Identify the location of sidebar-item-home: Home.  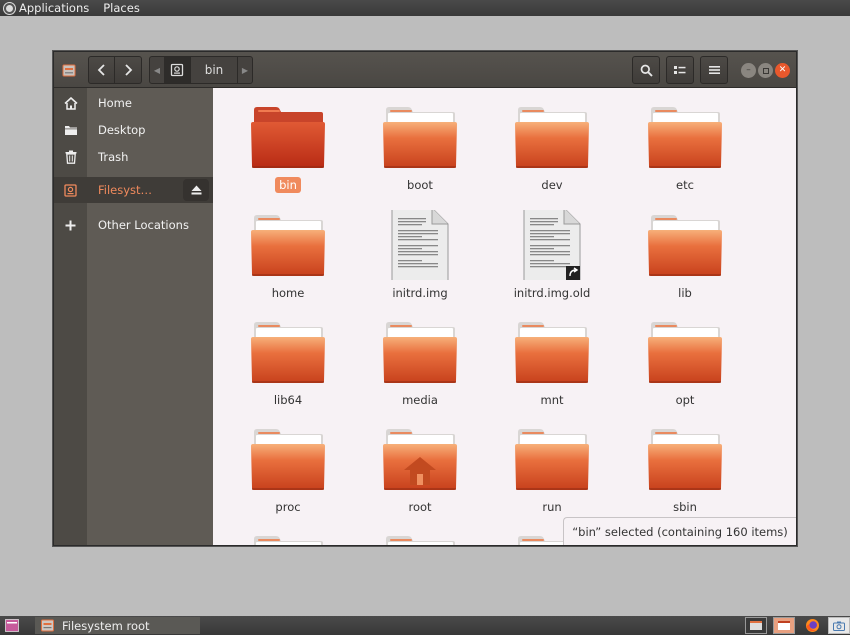
(133, 103).